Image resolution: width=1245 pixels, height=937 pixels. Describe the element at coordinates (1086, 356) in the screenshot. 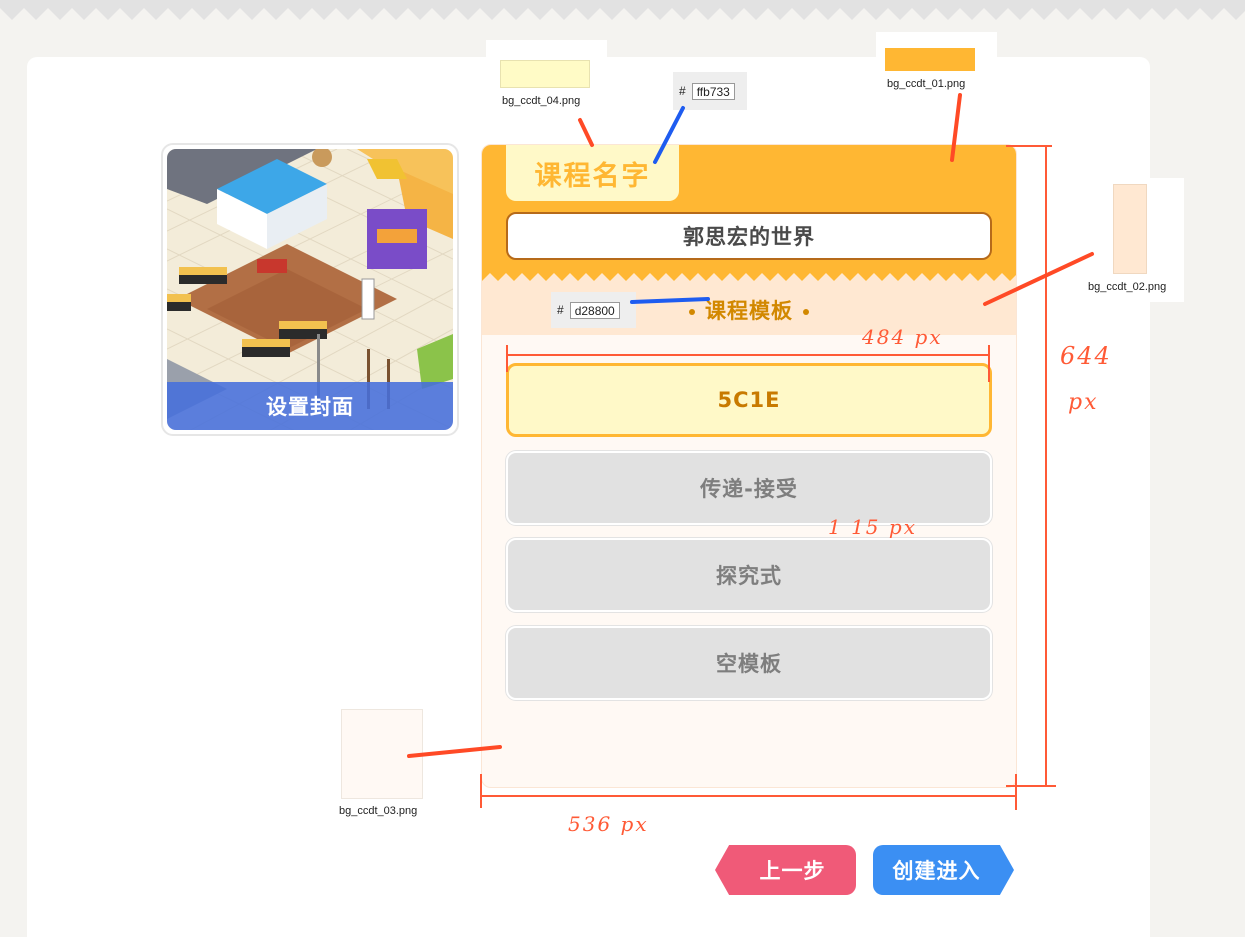

I see `annotation-height-644: 644` at that location.